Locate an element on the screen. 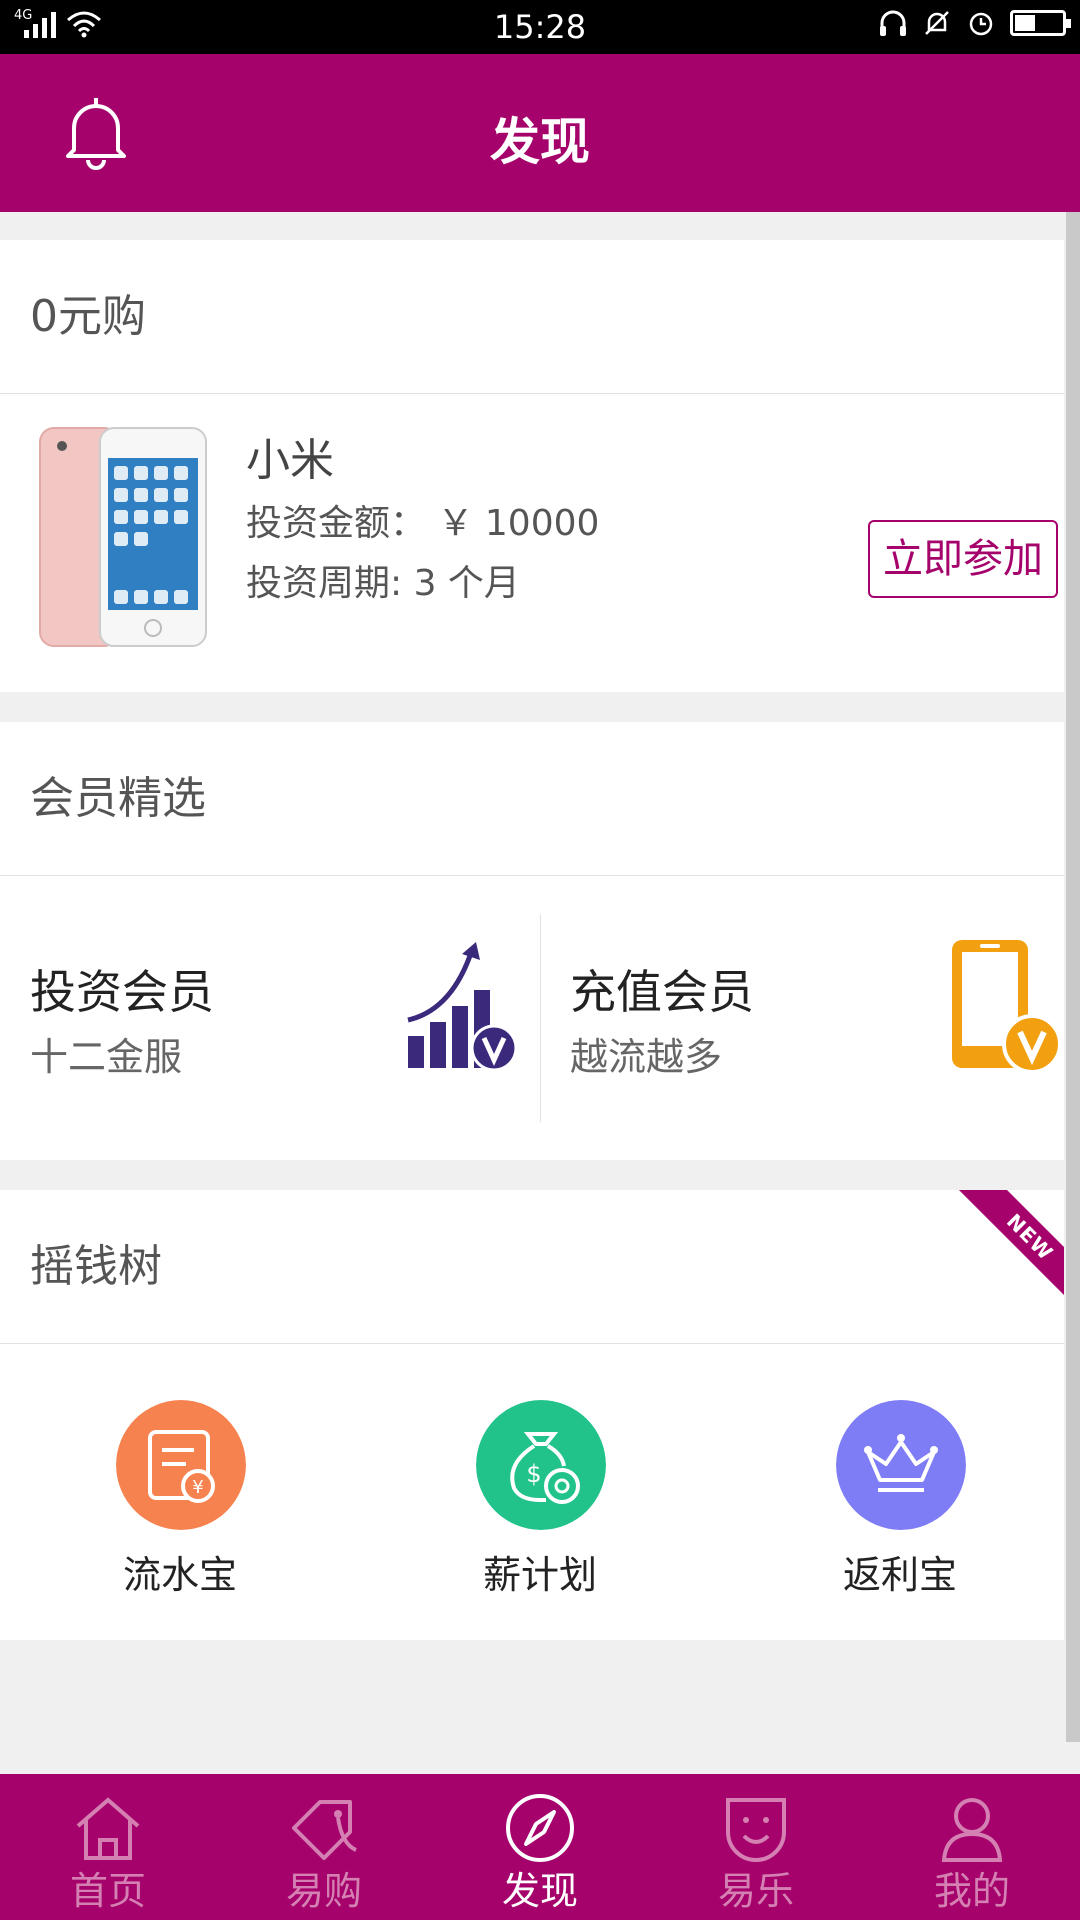 This screenshot has width=1080, height=1920. tab-fun: 易乐 is located at coordinates (756, 1847).